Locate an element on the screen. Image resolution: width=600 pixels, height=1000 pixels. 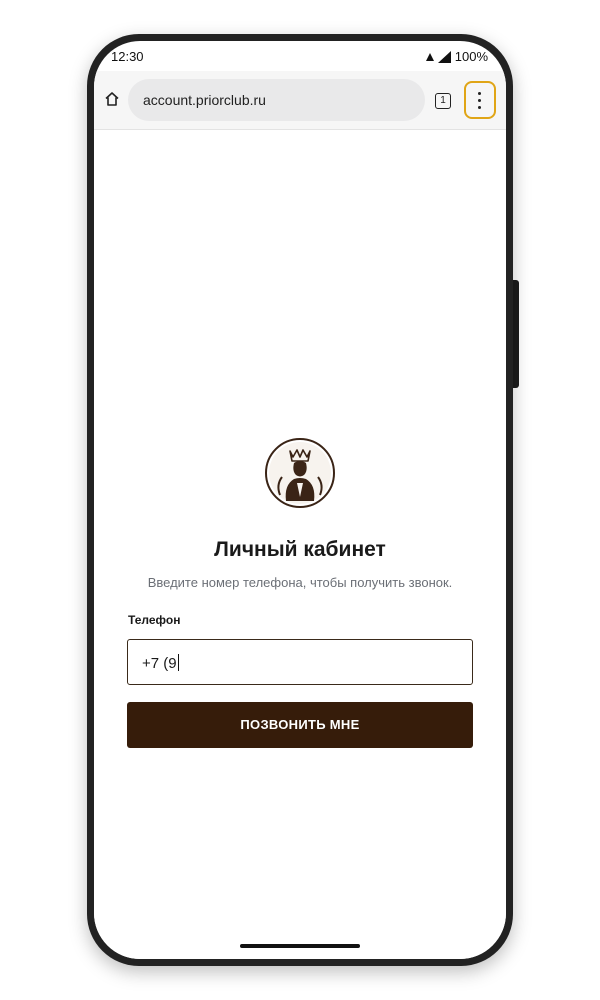
text-caret is located at coordinates (178, 662).